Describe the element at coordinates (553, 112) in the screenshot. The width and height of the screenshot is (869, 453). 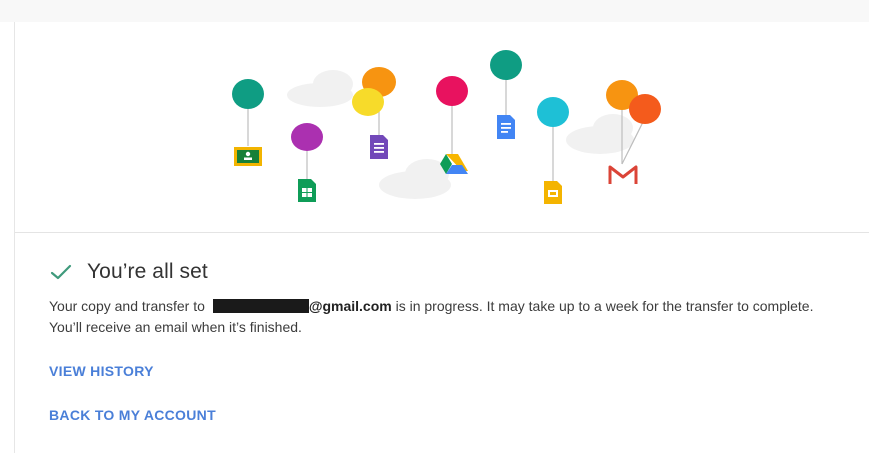
I see `balloon-cyan` at that location.